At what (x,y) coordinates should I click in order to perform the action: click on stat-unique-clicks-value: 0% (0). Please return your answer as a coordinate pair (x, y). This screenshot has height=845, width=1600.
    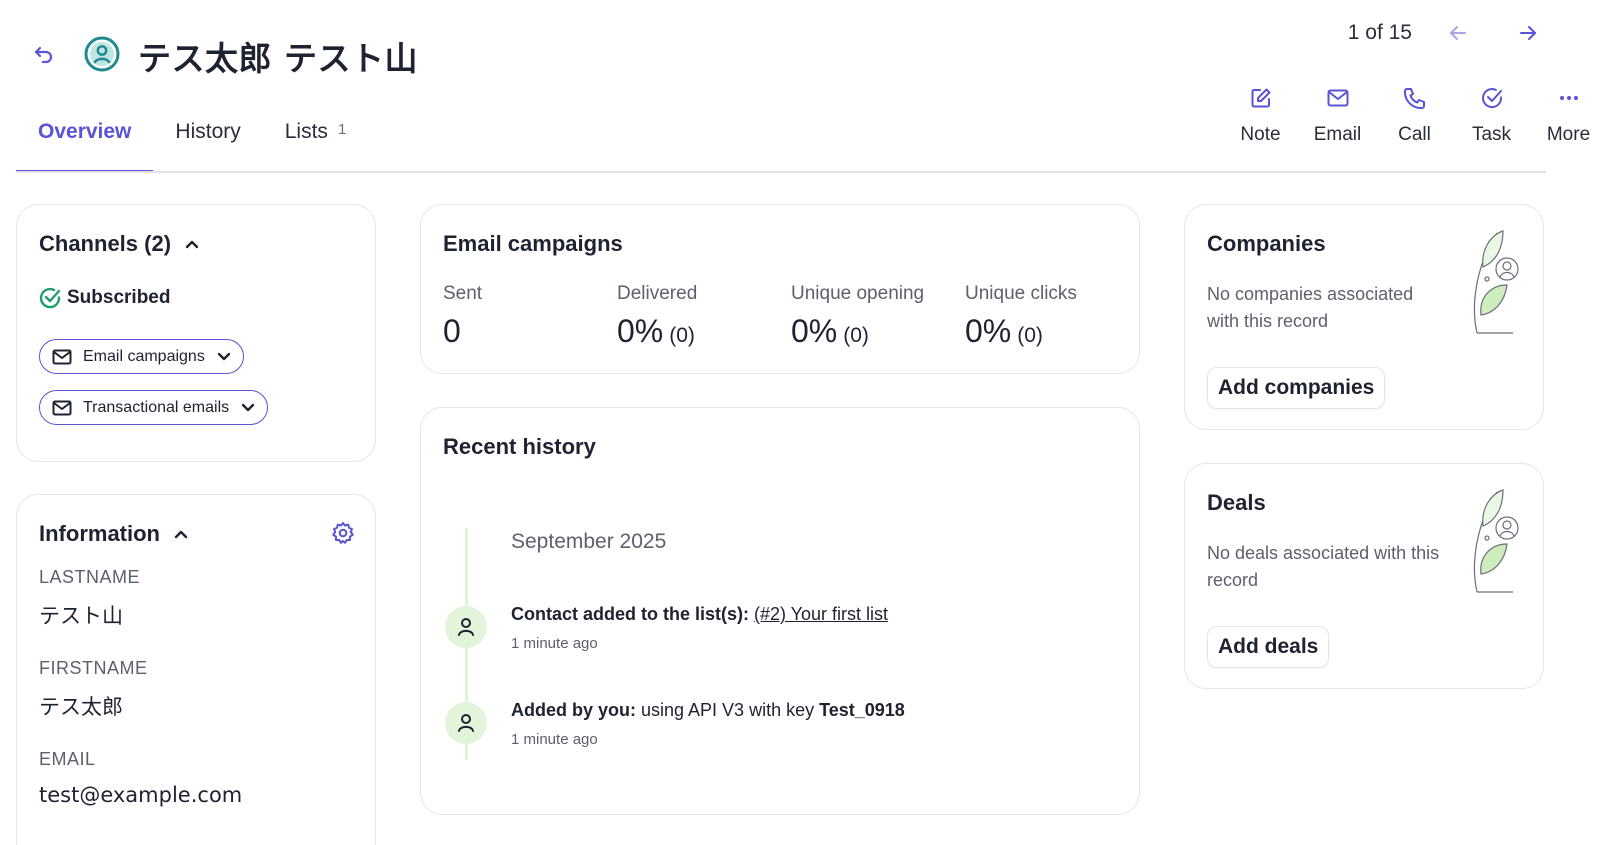
    Looking at the image, I should click on (1050, 331).